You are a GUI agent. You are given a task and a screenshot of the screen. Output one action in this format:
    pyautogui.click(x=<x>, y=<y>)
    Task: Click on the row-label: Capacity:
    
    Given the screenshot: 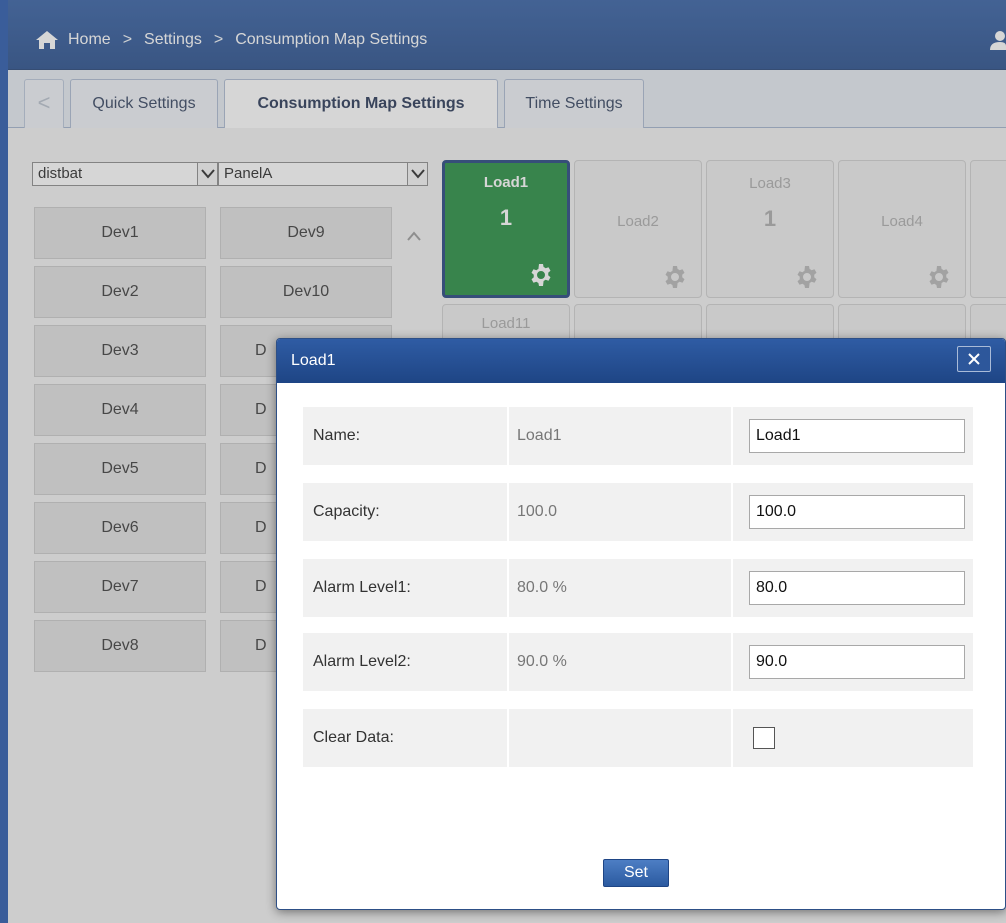 What is the action you would take?
    pyautogui.click(x=406, y=512)
    